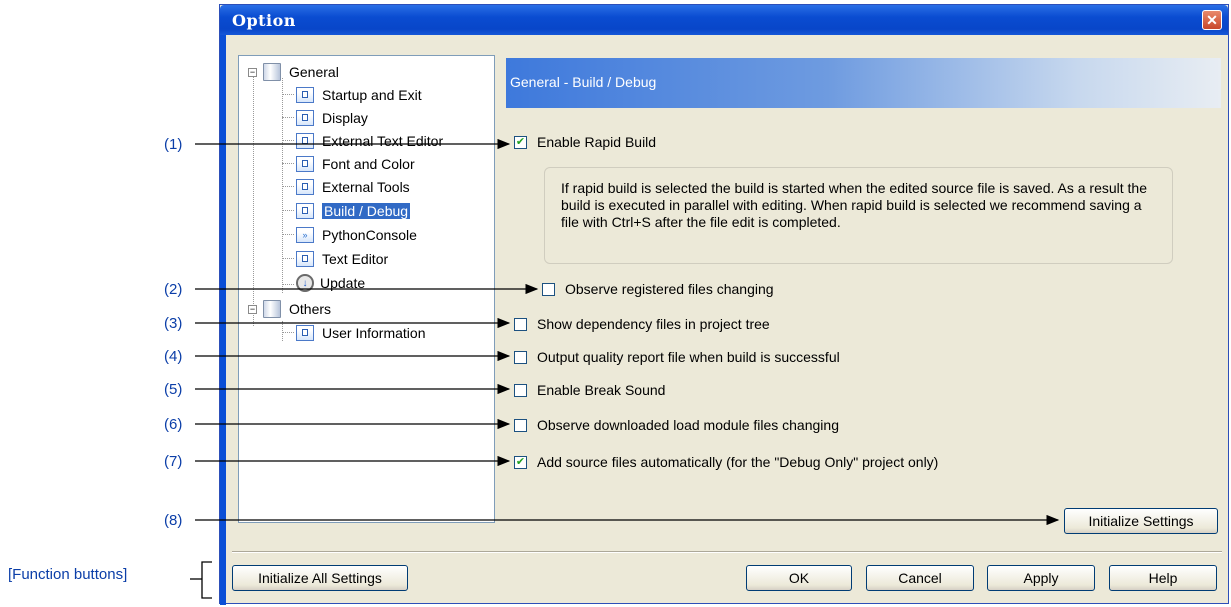 This screenshot has width=1231, height=607. Describe the element at coordinates (206, 580) in the screenshot. I see `function-buttons-bracket` at that location.